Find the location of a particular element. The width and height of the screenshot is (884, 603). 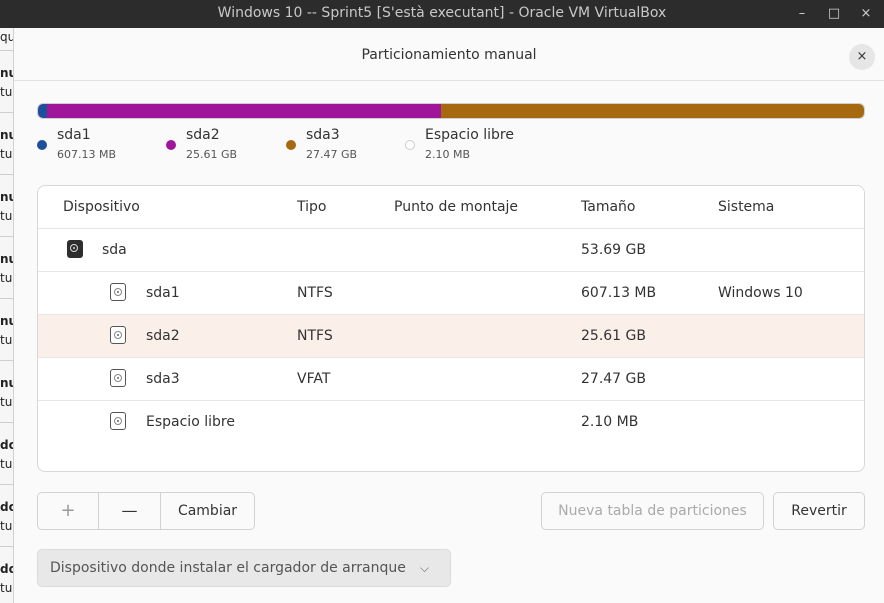

change-partition-button: Cambiar is located at coordinates (207, 511).